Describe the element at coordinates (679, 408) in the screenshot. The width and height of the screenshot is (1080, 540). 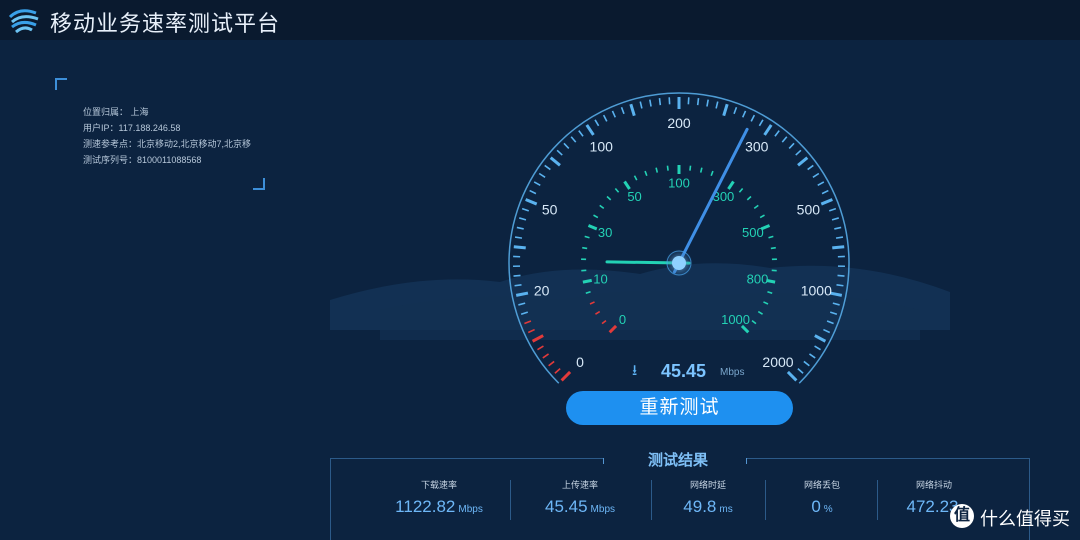
I see `retest-button: 重新测试` at that location.